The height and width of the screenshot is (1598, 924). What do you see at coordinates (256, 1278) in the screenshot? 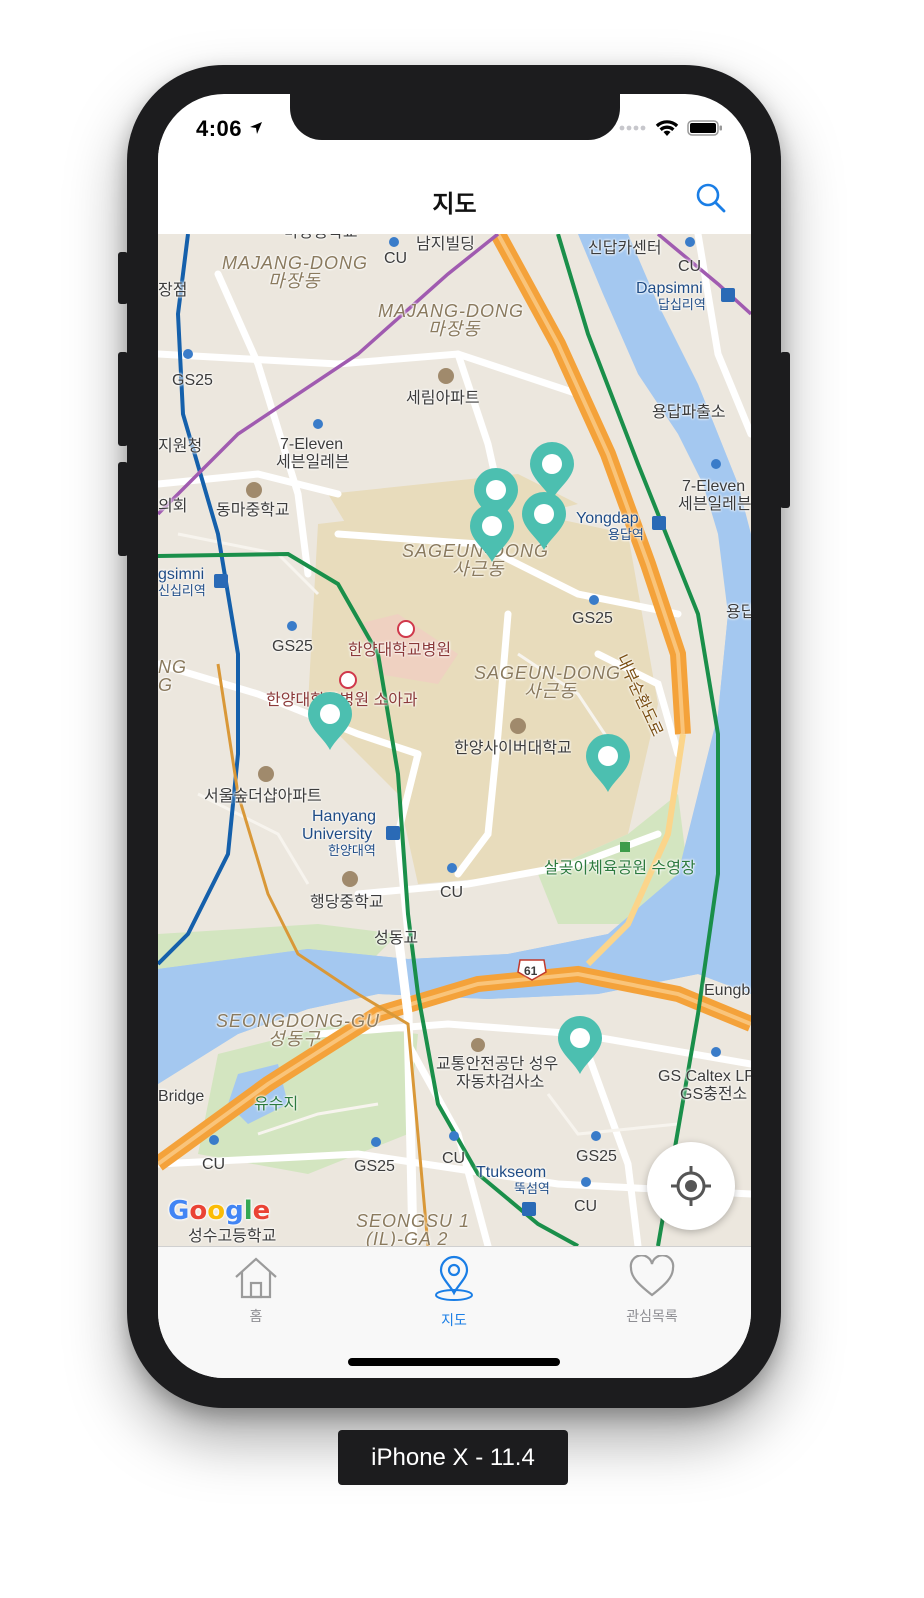
I see `home-icon` at bounding box center [256, 1278].